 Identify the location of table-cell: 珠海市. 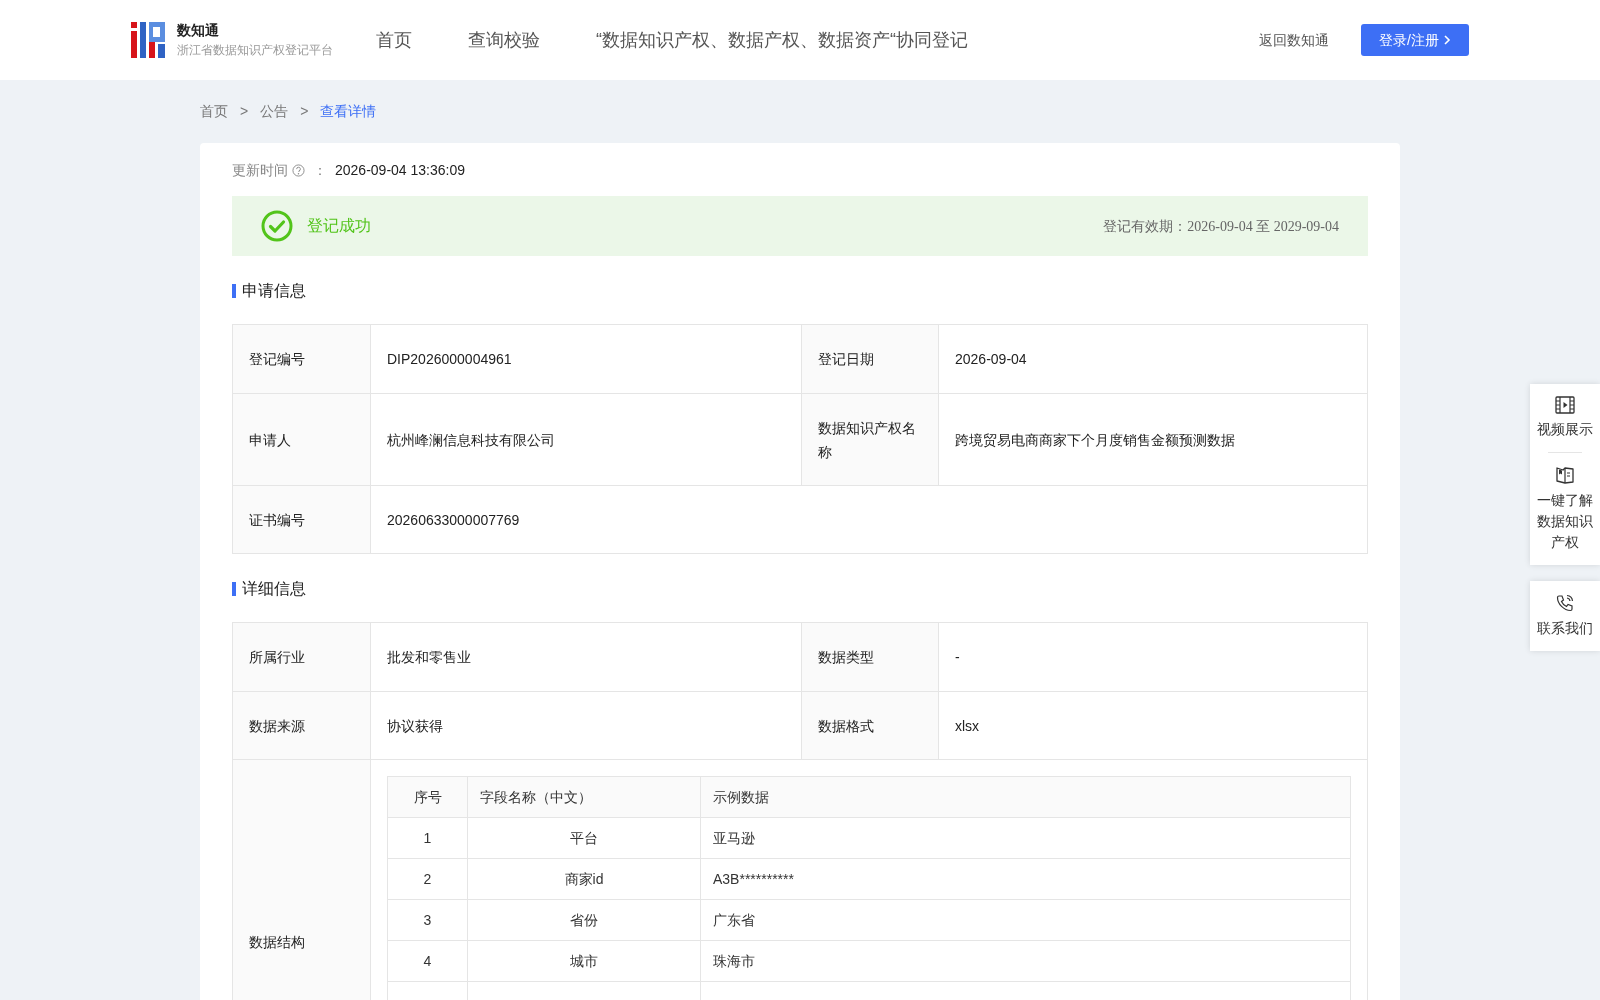
(1025, 961).